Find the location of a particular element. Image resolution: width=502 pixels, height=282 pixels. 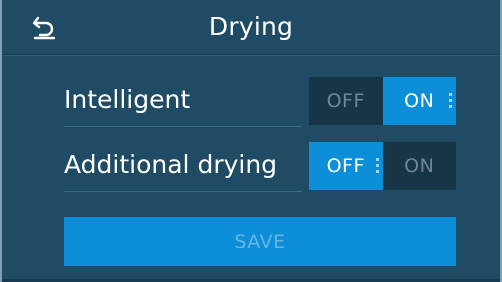

additional-drying-toggle: OFF ON is located at coordinates (382, 166).